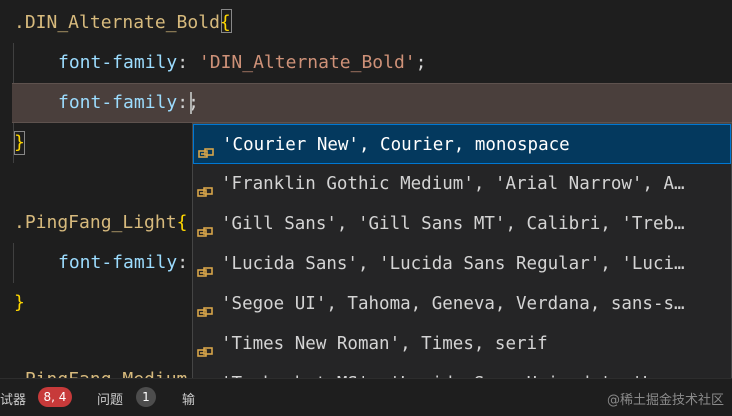 The width and height of the screenshot is (732, 416). I want to click on code-line: .PingFang_Medium, so click(100, 369).